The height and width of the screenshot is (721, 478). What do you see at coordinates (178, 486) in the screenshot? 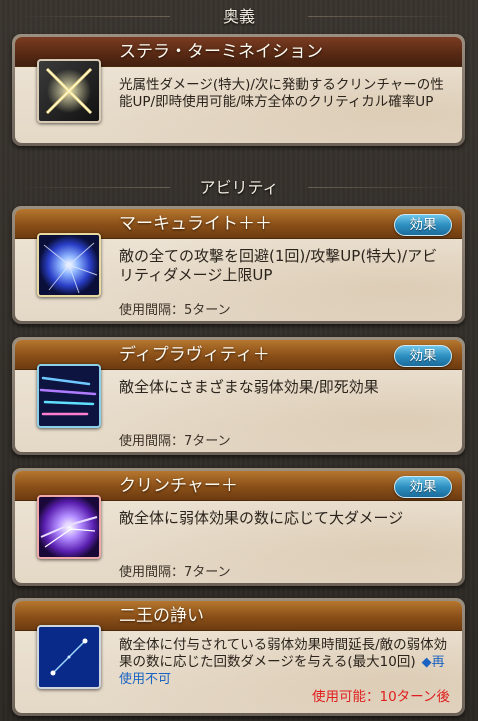
I see `ability-3-title: クリンチャー＋` at bounding box center [178, 486].